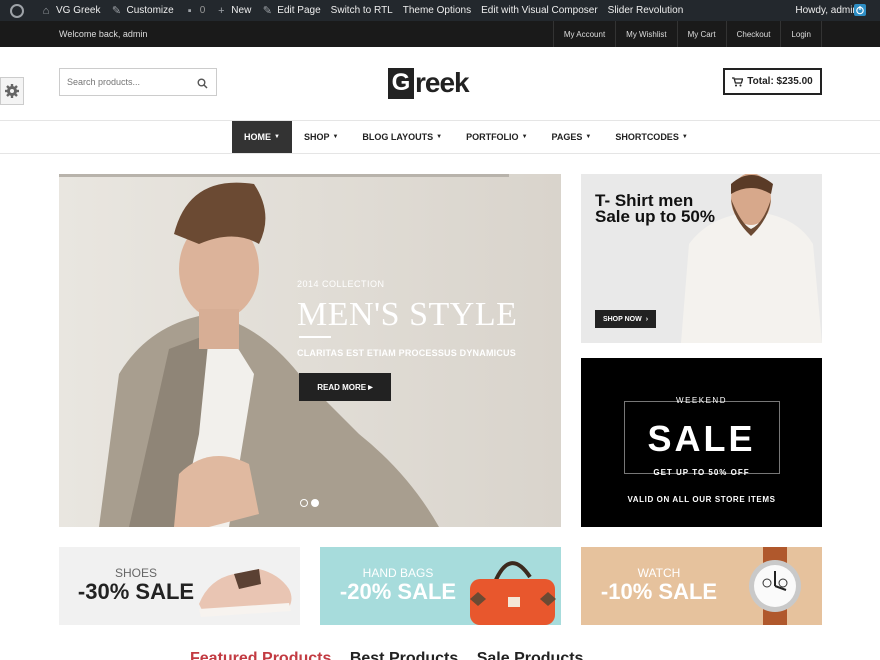 The image size is (880, 660). Describe the element at coordinates (116, 10) in the screenshot. I see `brush-icon: ✎` at that location.